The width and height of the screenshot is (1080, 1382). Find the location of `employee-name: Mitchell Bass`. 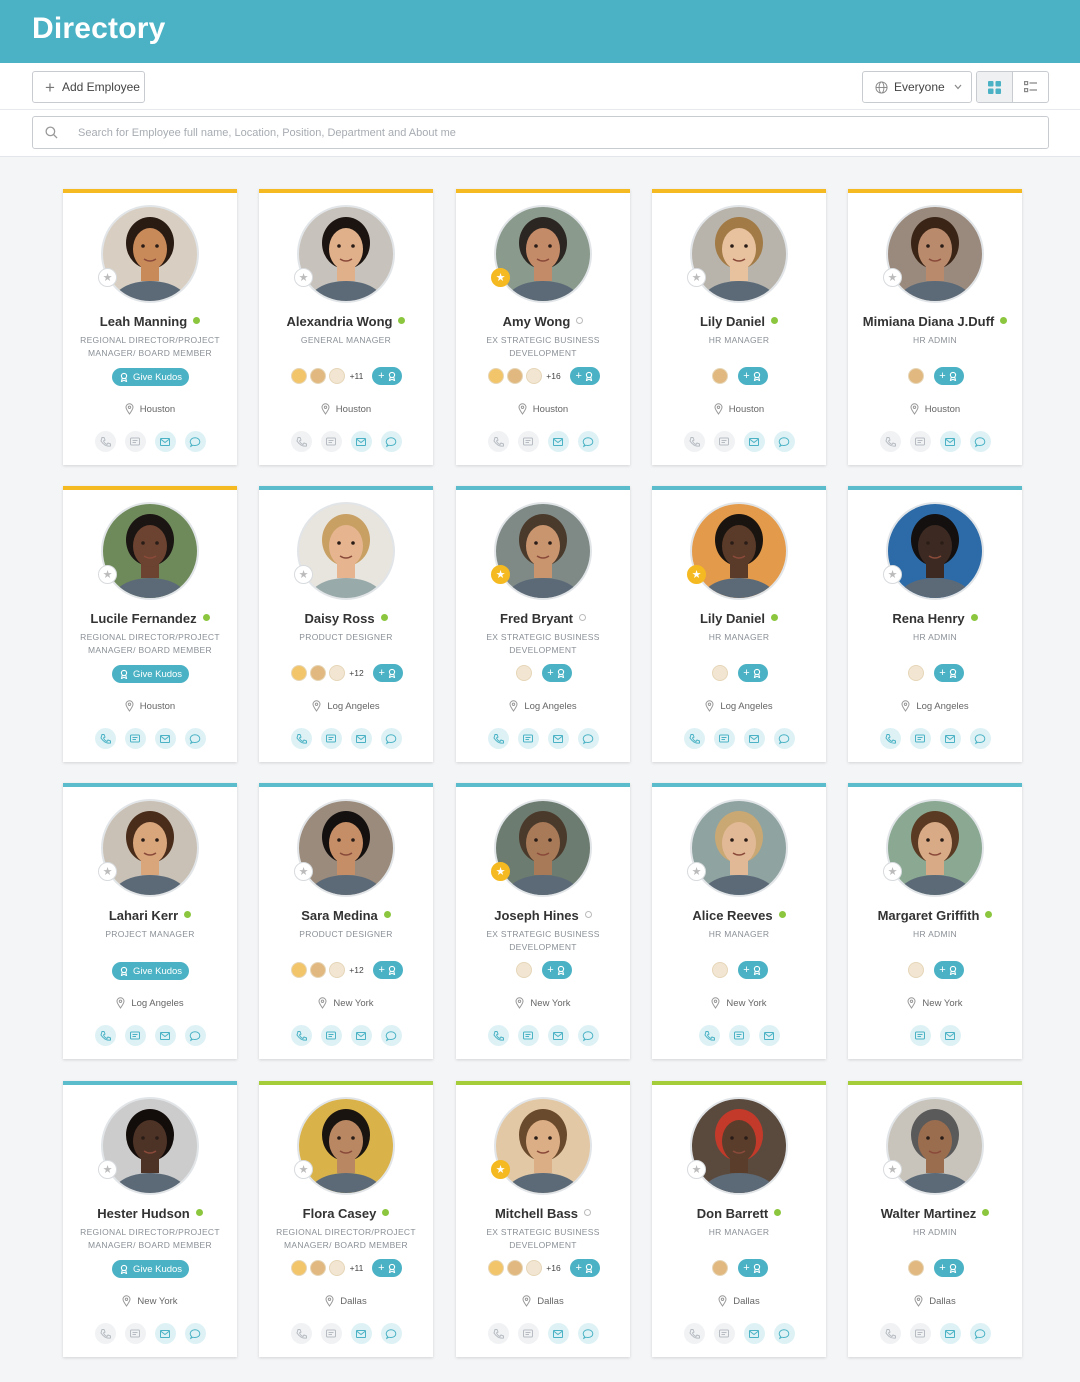

employee-name: Mitchell Bass is located at coordinates (543, 1213).